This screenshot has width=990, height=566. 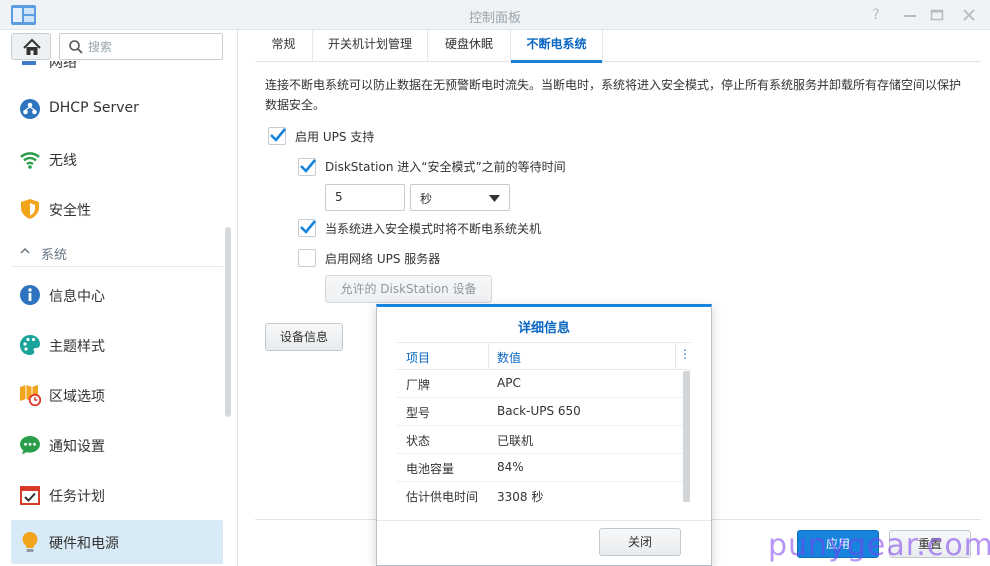 I want to click on sidebar-item-label: 安全性, so click(x=70, y=211).